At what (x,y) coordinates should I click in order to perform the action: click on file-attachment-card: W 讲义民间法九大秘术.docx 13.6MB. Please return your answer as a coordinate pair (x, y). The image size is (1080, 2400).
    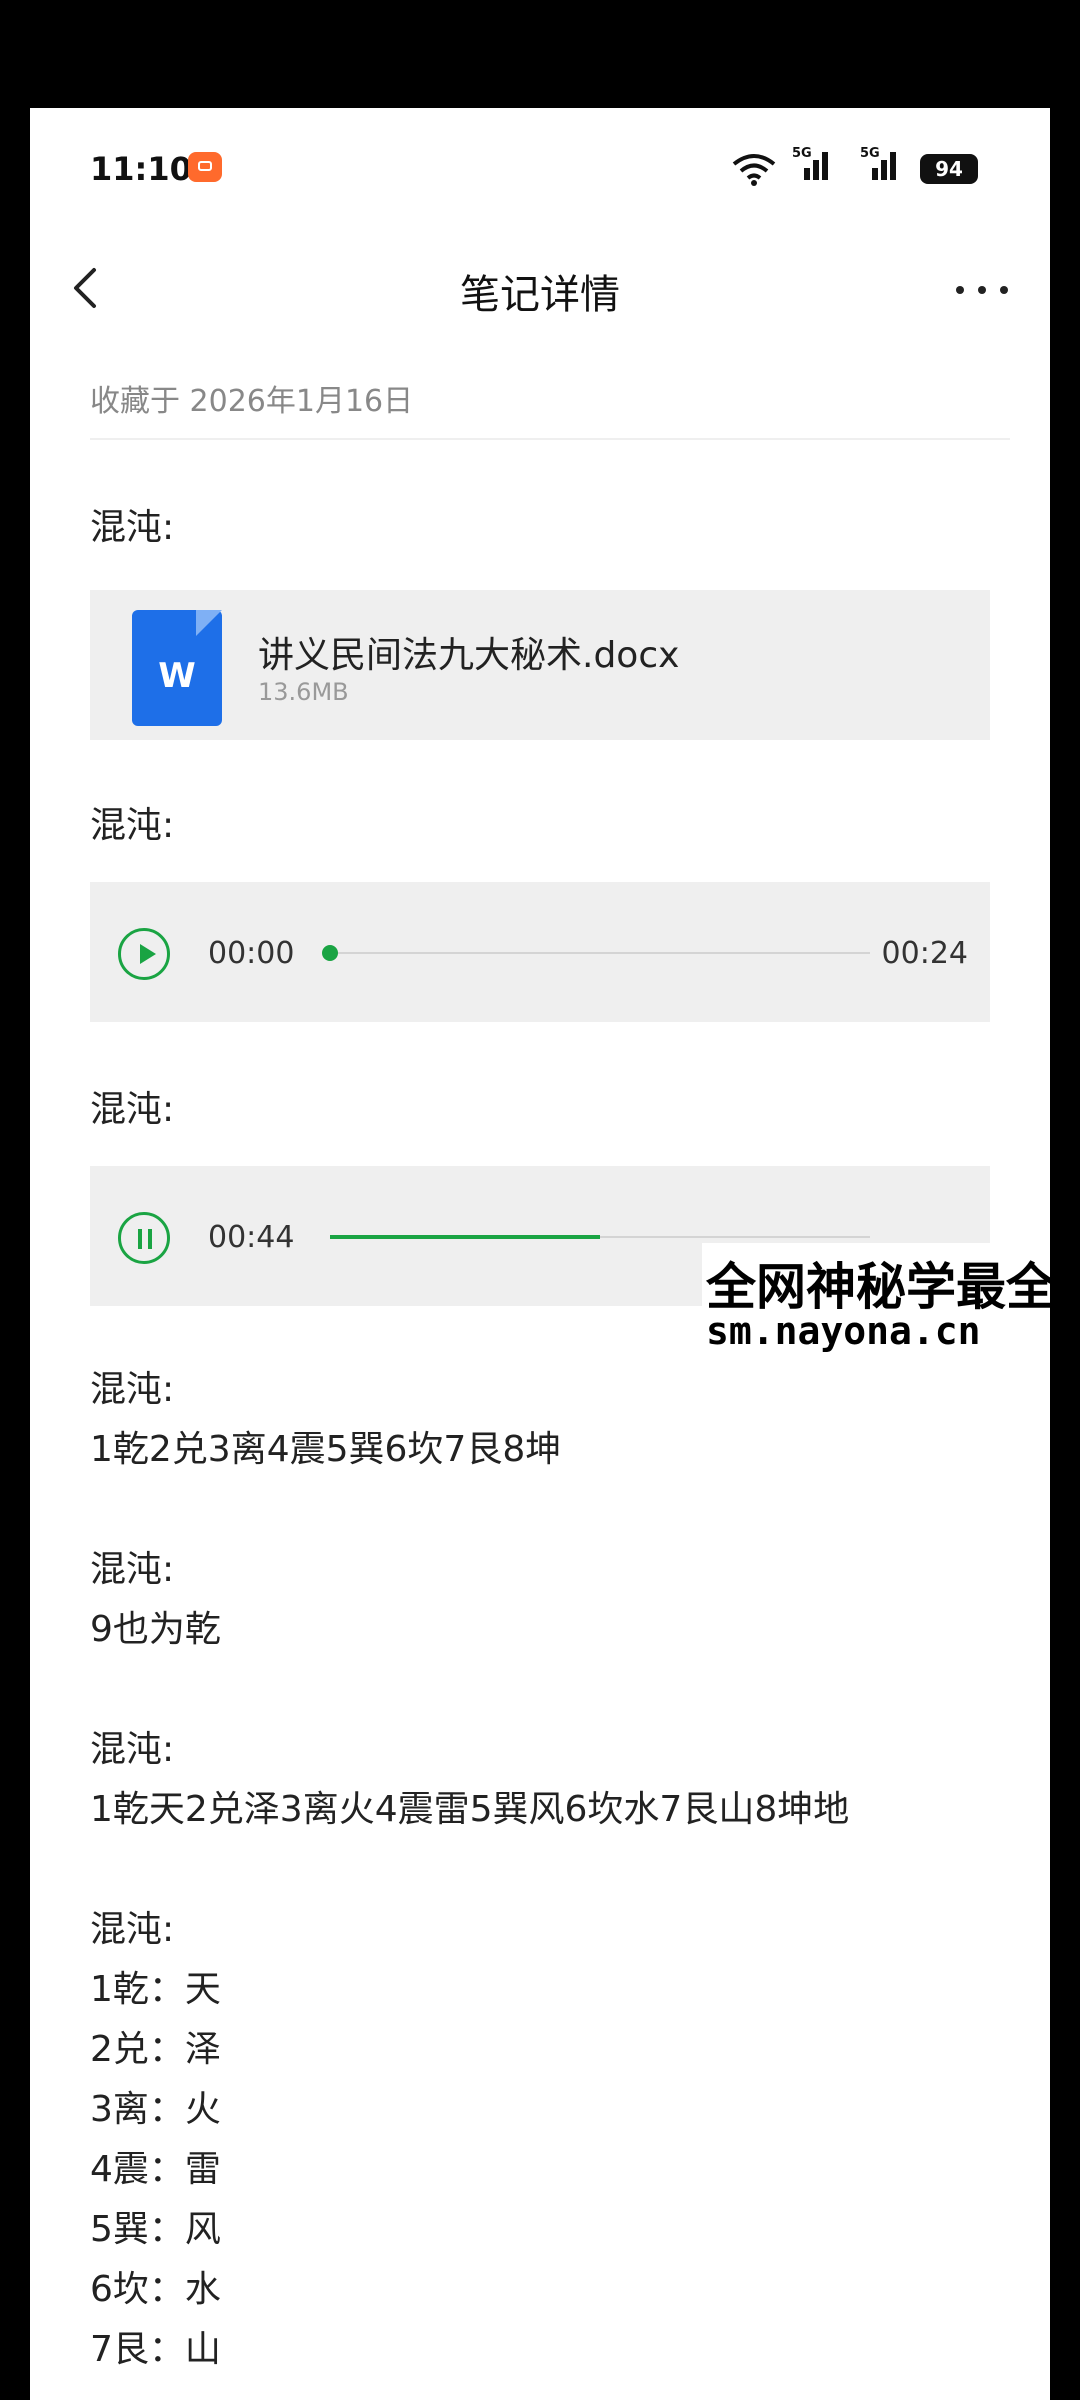
    Looking at the image, I should click on (540, 665).